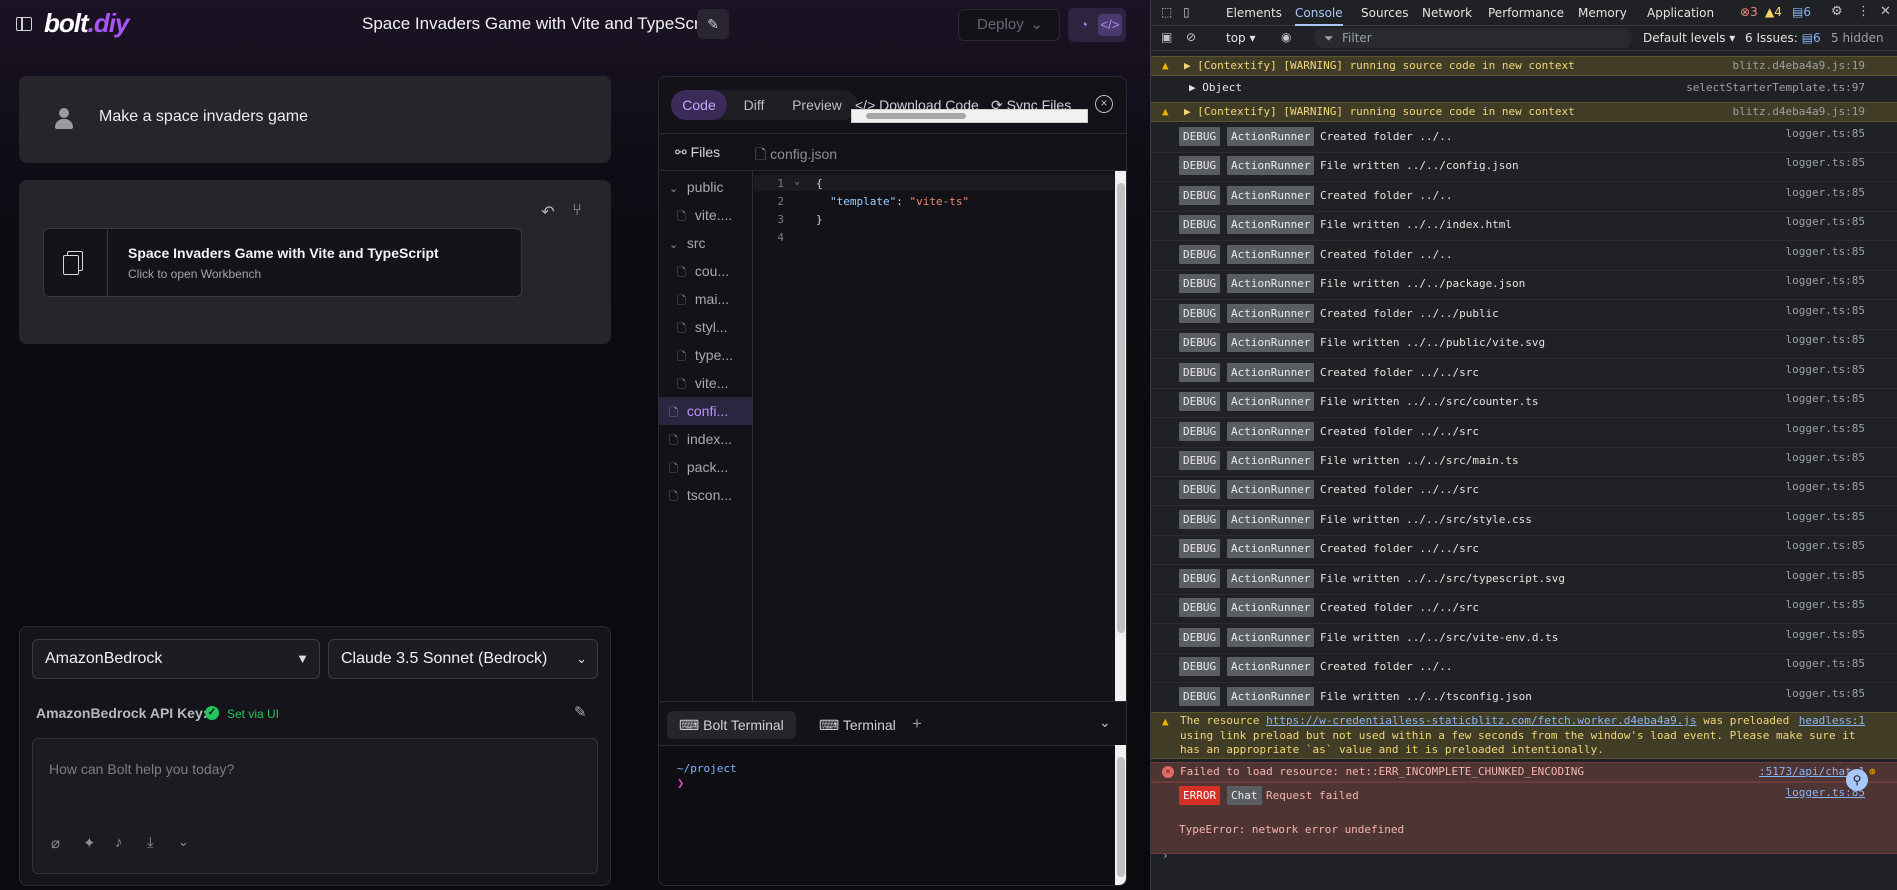 This screenshot has height=890, width=1897. What do you see at coordinates (1689, 38) in the screenshot?
I see `log-levels-select: Default levels ▾` at bounding box center [1689, 38].